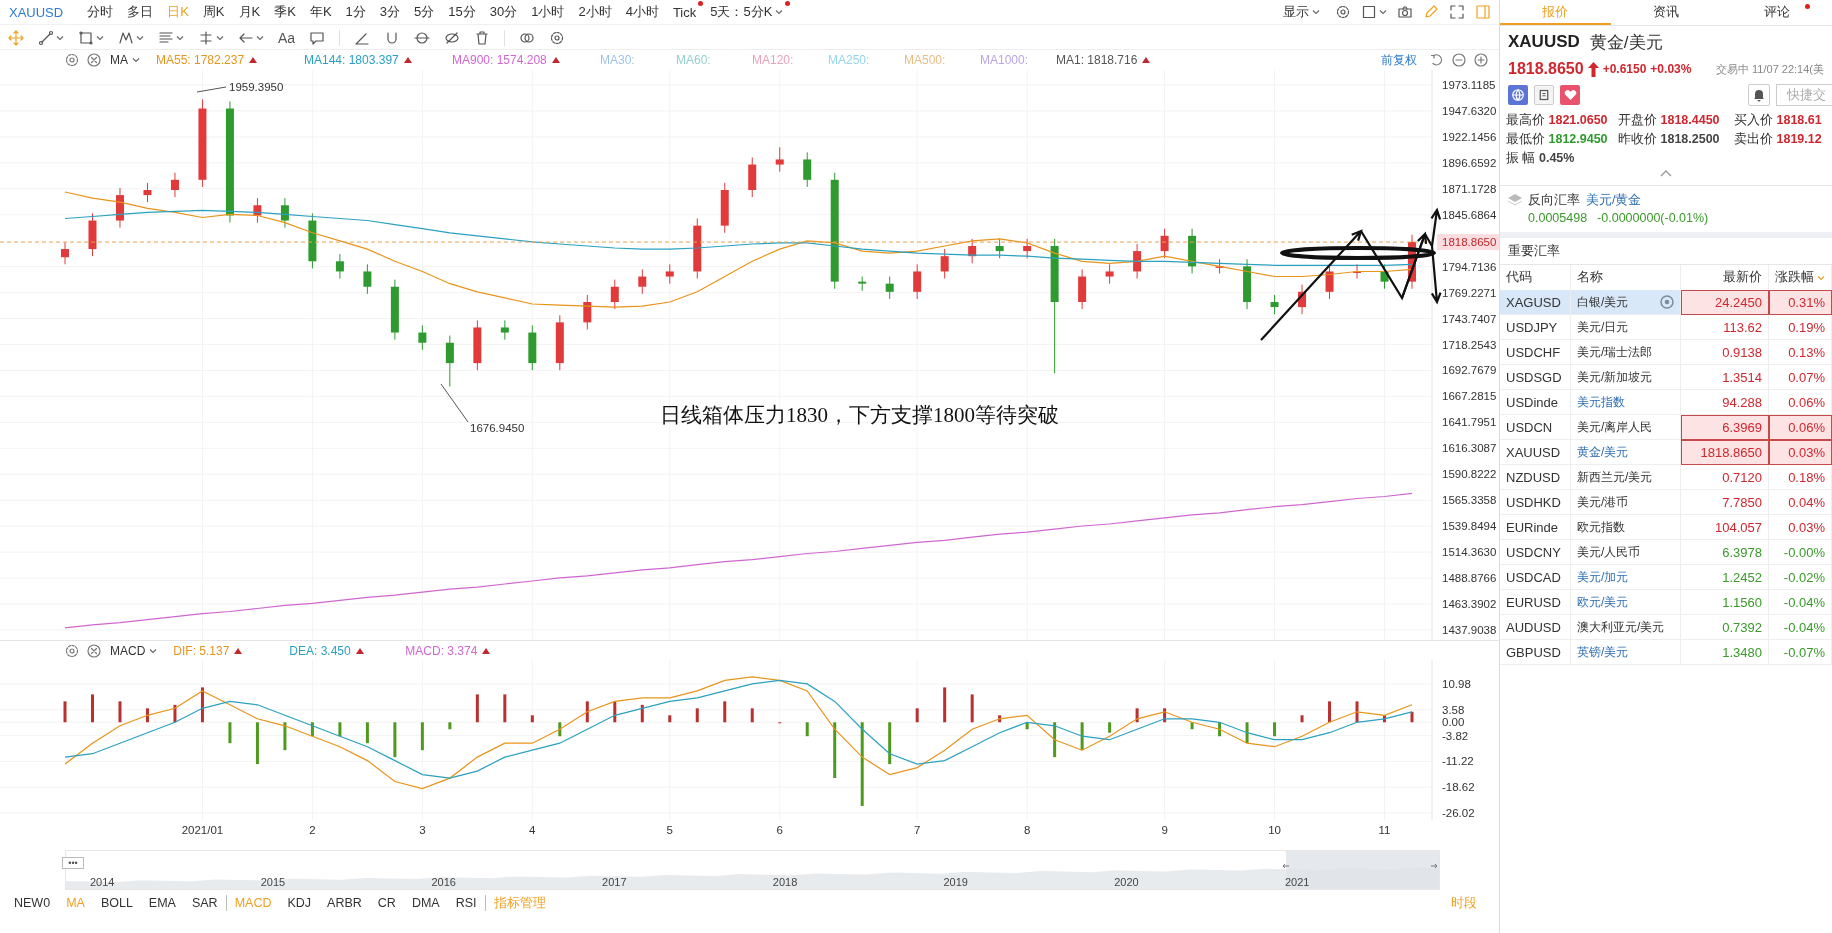 This screenshot has width=1832, height=933. I want to click on table-cell: 英镑/美元, so click(1626, 652).